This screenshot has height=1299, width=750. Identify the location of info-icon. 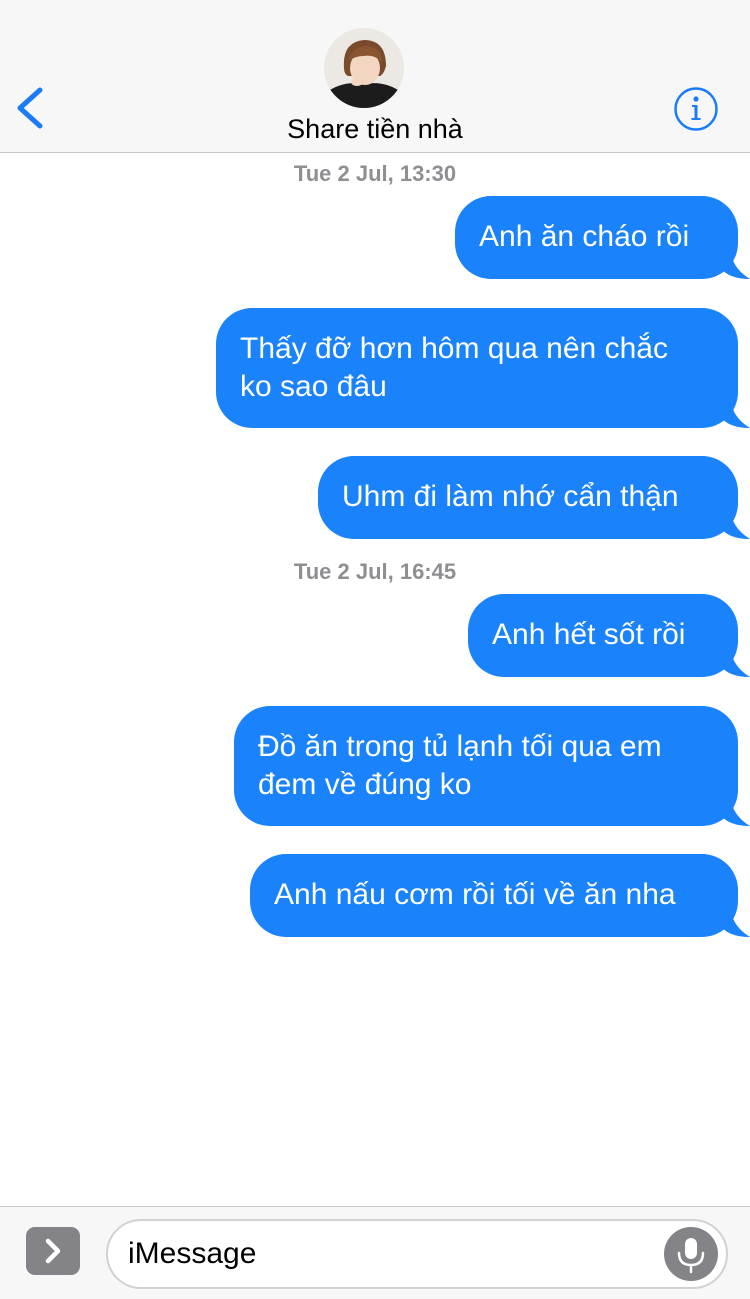
(696, 109).